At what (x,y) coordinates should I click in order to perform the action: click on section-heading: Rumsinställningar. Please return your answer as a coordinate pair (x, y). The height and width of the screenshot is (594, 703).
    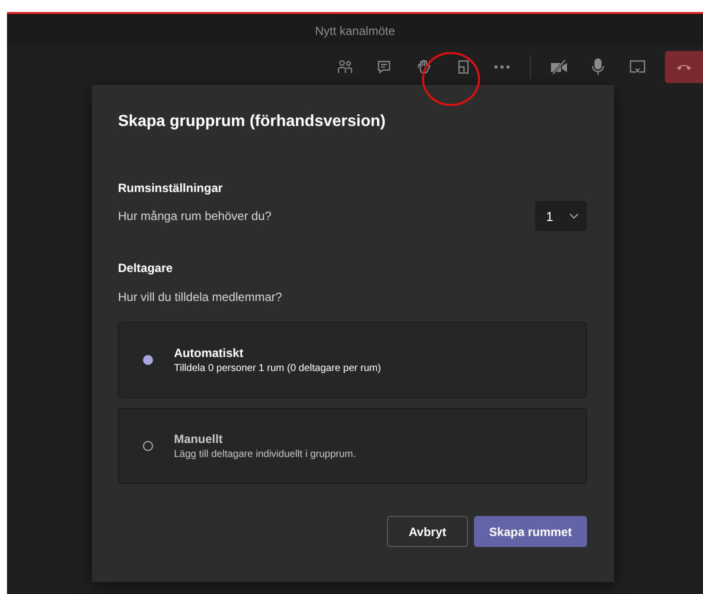
    Looking at the image, I should click on (171, 188).